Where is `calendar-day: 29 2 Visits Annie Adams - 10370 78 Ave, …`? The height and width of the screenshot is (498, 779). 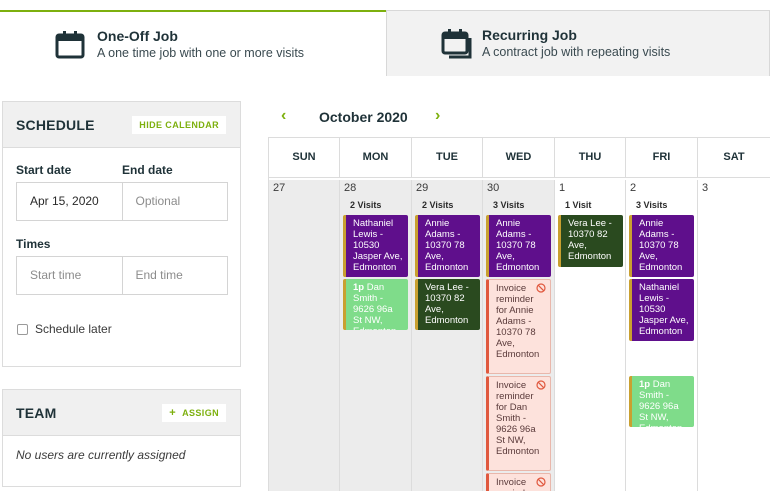 calendar-day: 29 2 Visits Annie Adams - 10370 78 Ave, … is located at coordinates (447, 335).